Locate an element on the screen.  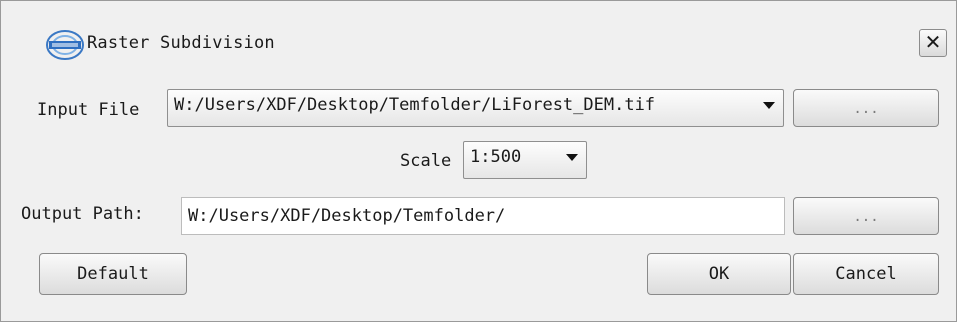
cancel-button: Cancel is located at coordinates (866, 274).